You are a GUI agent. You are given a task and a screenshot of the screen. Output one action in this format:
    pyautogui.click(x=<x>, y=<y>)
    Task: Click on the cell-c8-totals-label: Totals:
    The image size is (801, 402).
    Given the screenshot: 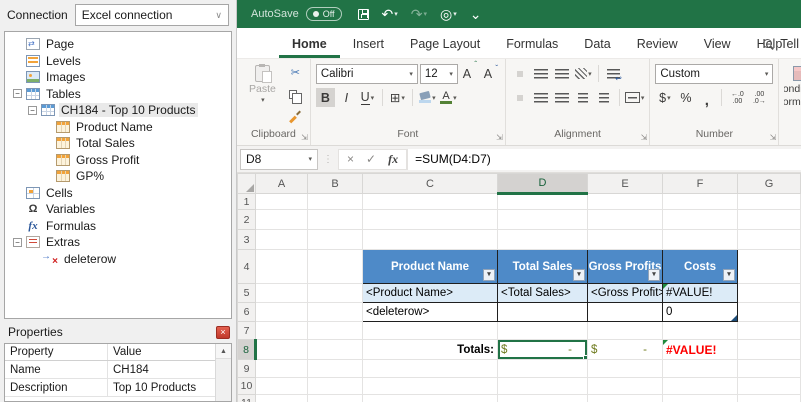 What is the action you would take?
    pyautogui.click(x=430, y=349)
    